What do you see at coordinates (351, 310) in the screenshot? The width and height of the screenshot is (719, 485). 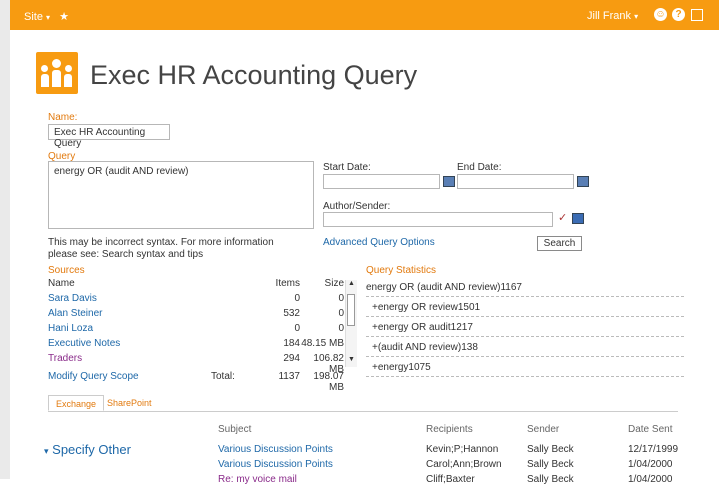 I see `scroll-thumb` at bounding box center [351, 310].